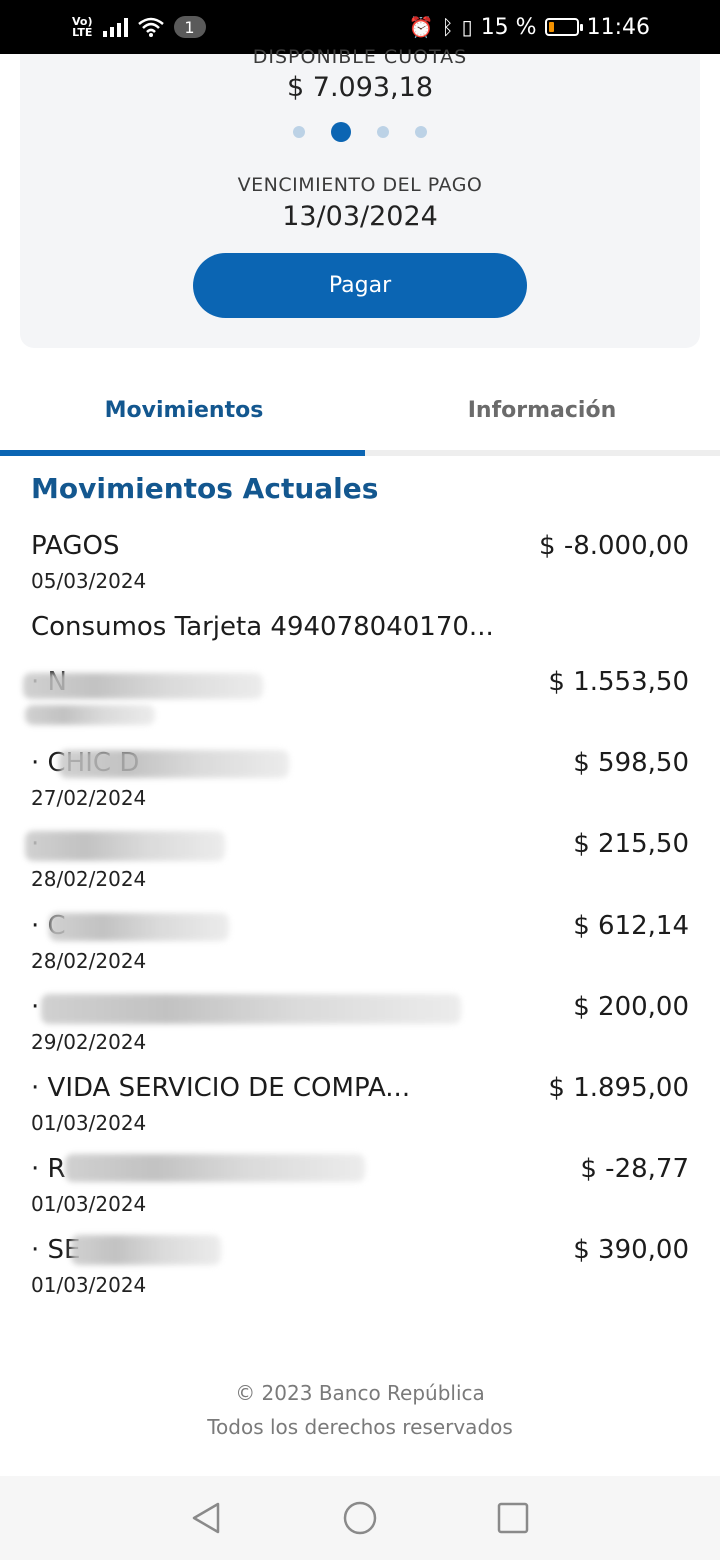  What do you see at coordinates (421, 27) in the screenshot?
I see `alarm-icon: ⏰` at bounding box center [421, 27].